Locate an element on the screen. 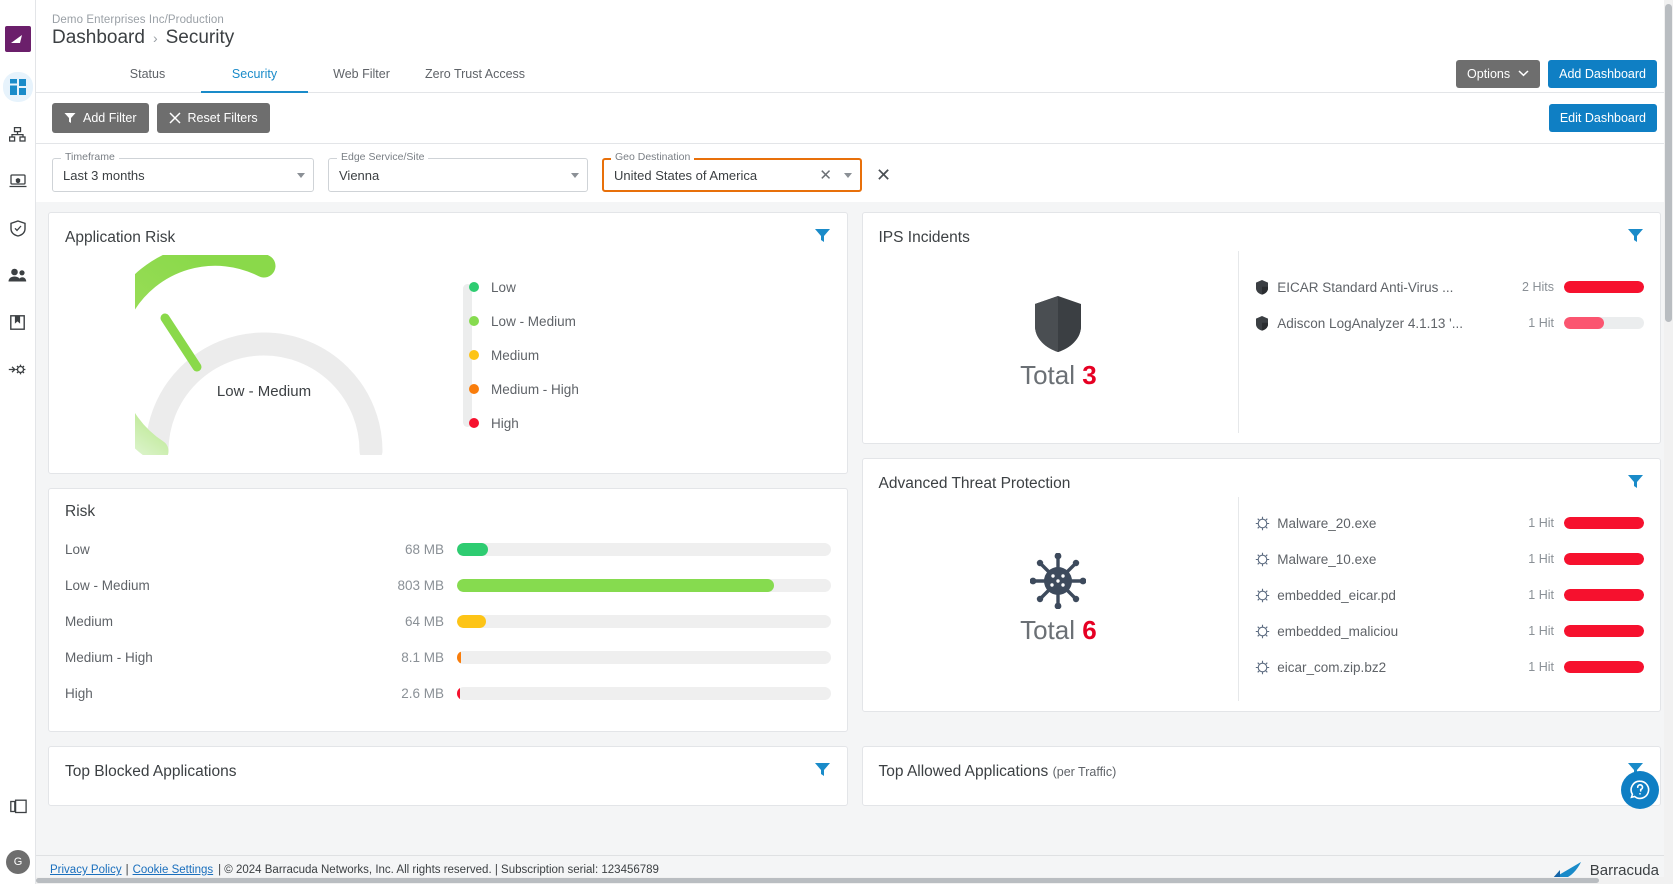 The width and height of the screenshot is (1673, 884). close-icon is located at coordinates (174, 118).